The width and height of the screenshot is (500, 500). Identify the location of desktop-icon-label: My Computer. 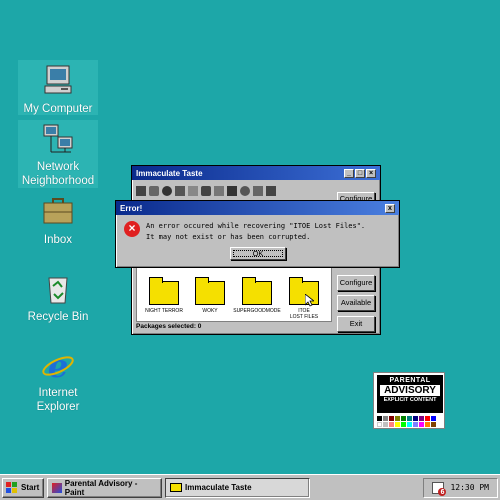
(58, 109).